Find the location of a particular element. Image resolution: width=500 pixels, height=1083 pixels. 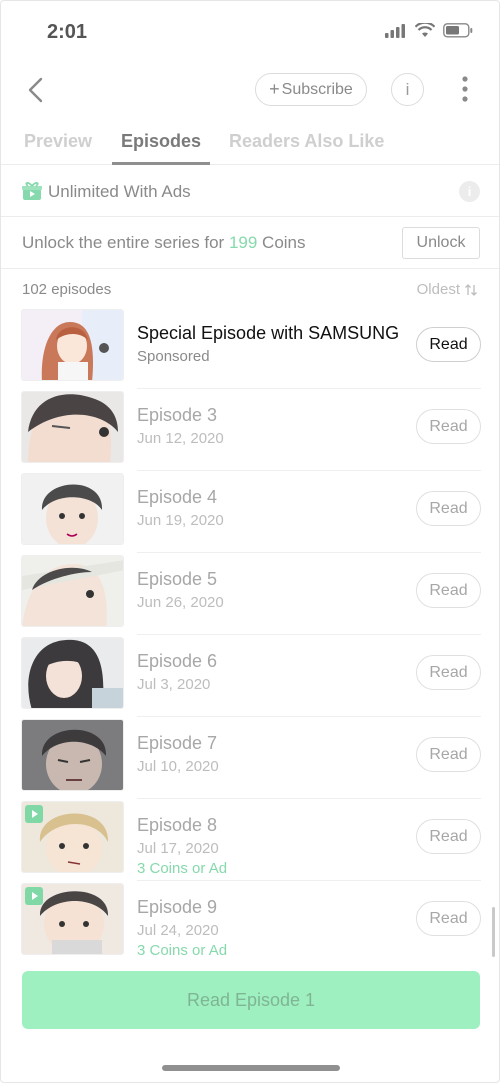

chevron-left-icon is located at coordinates (35, 90).